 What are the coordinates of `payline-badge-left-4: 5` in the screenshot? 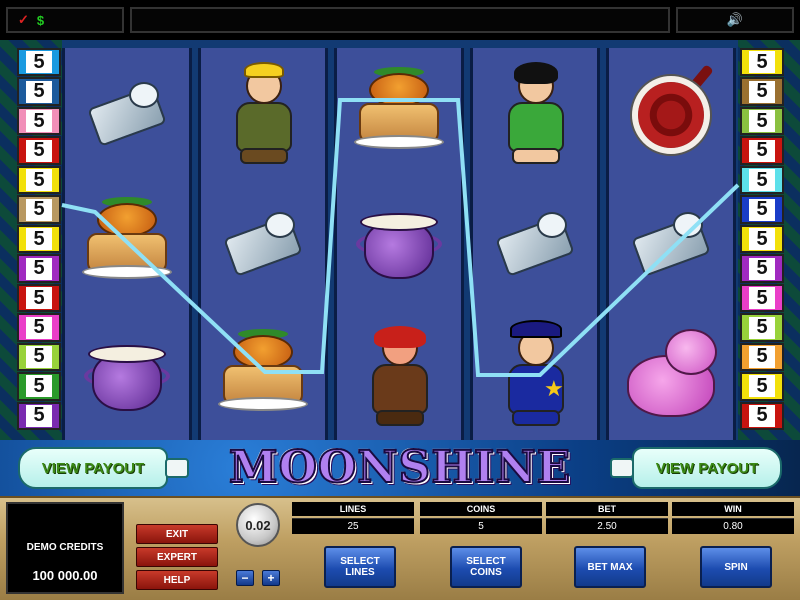 It's located at (39, 150).